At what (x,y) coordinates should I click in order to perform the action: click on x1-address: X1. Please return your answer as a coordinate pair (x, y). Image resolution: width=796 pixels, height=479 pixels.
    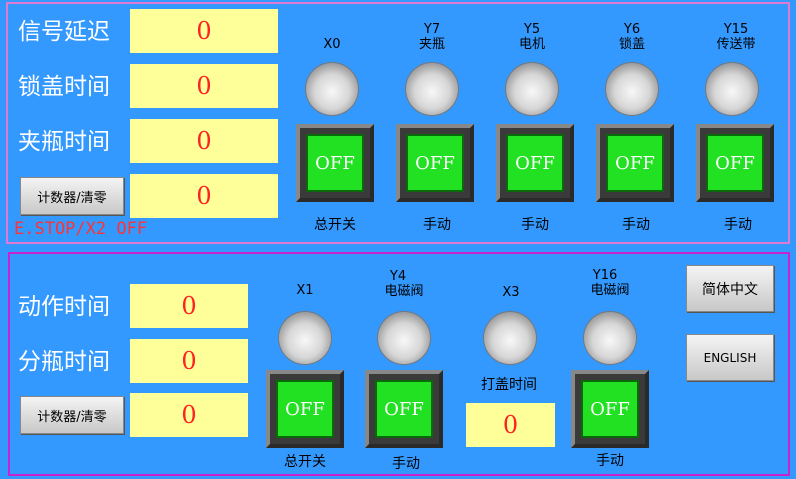
    Looking at the image, I should click on (305, 290).